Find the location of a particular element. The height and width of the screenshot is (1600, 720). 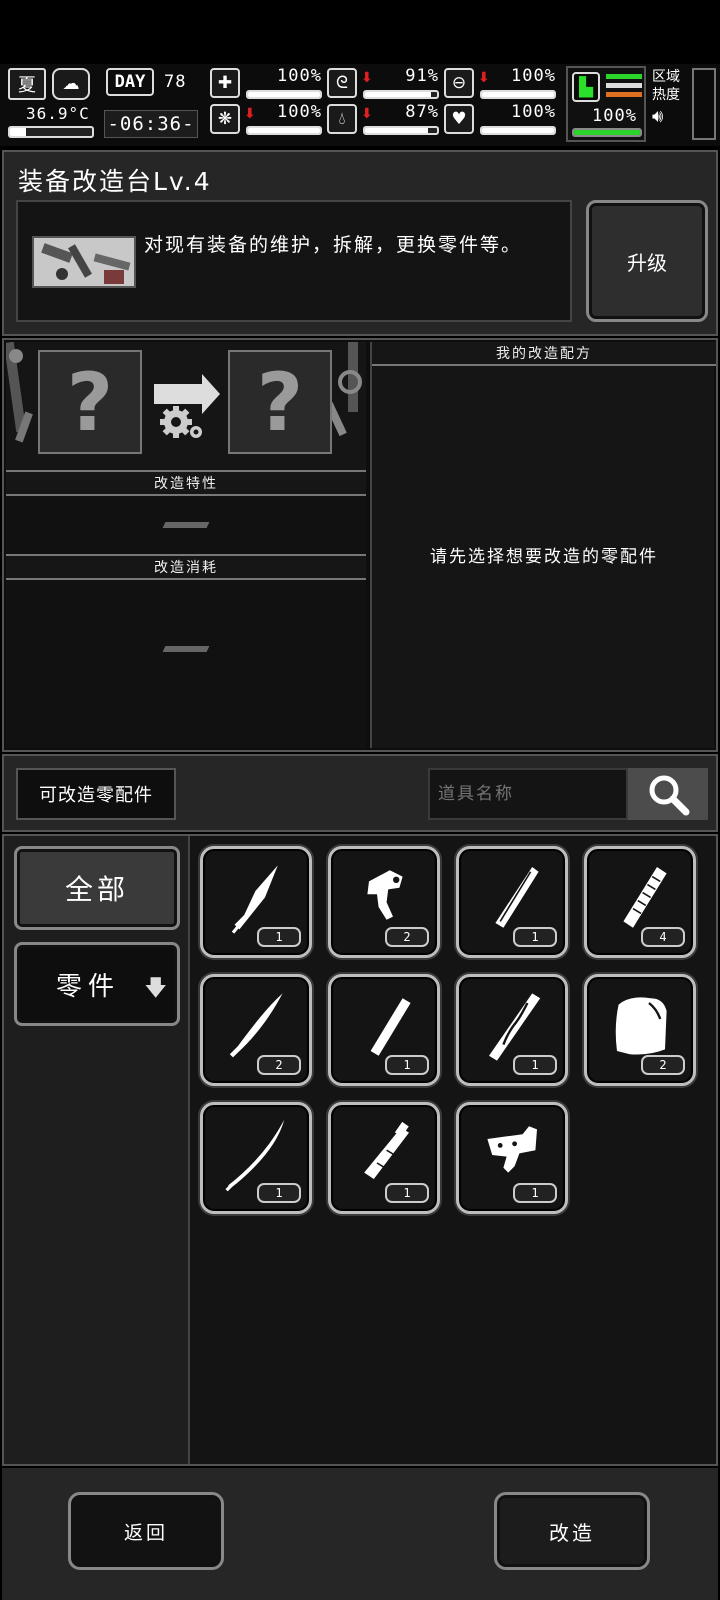

stamina-box: ▙ 100% is located at coordinates (606, 104).